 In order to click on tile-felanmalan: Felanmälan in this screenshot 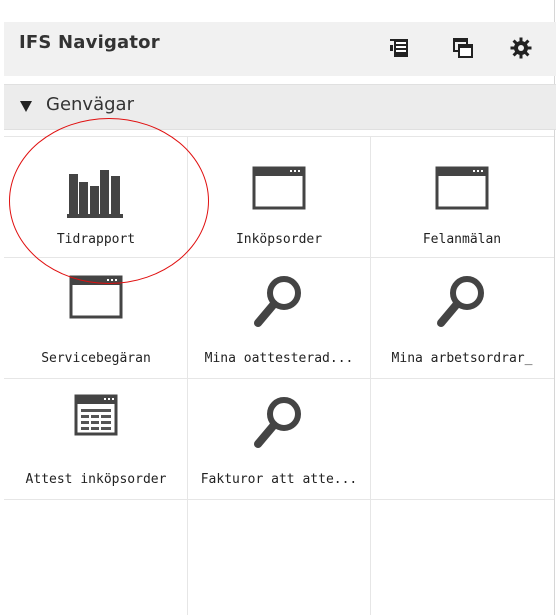, I will do `click(462, 194)`.